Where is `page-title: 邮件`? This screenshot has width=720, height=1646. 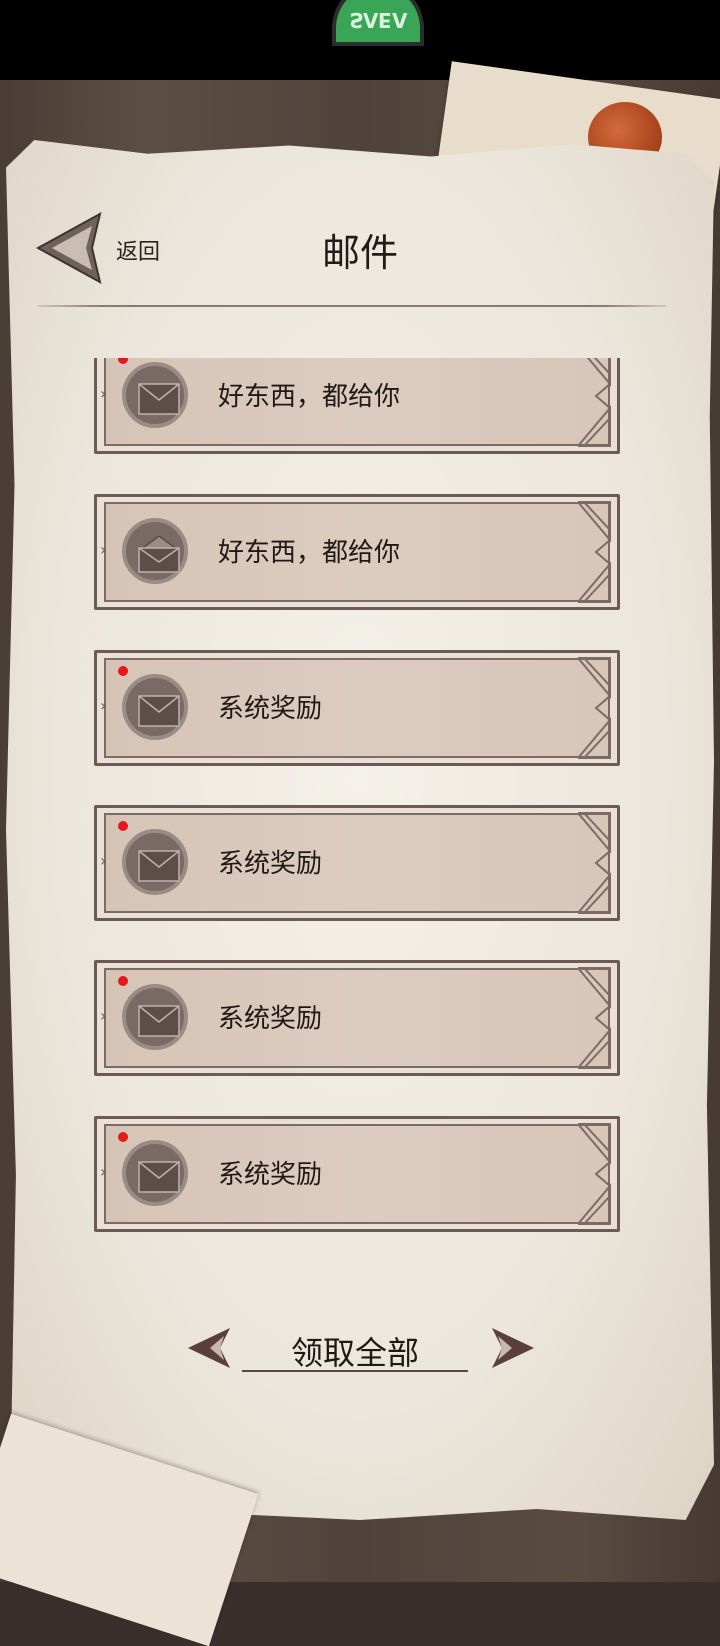
page-title: 邮件 is located at coordinates (359, 253).